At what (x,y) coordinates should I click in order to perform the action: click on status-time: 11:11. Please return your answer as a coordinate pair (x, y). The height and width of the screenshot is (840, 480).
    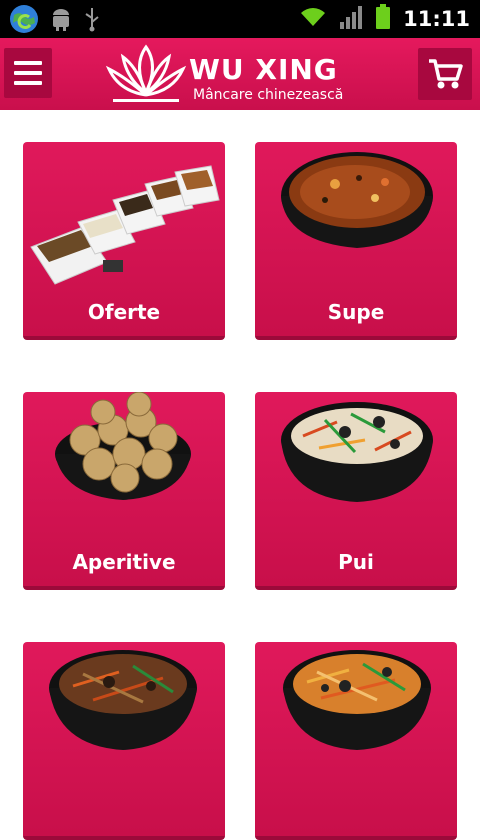
    Looking at the image, I should click on (436, 19).